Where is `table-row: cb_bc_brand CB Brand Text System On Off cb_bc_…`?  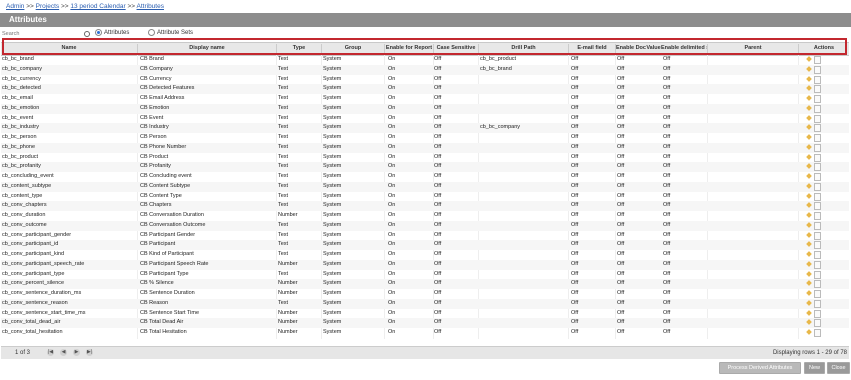
table-row: cb_bc_brand CB Brand Text System On Off cb_bc_… is located at coordinates (425, 60).